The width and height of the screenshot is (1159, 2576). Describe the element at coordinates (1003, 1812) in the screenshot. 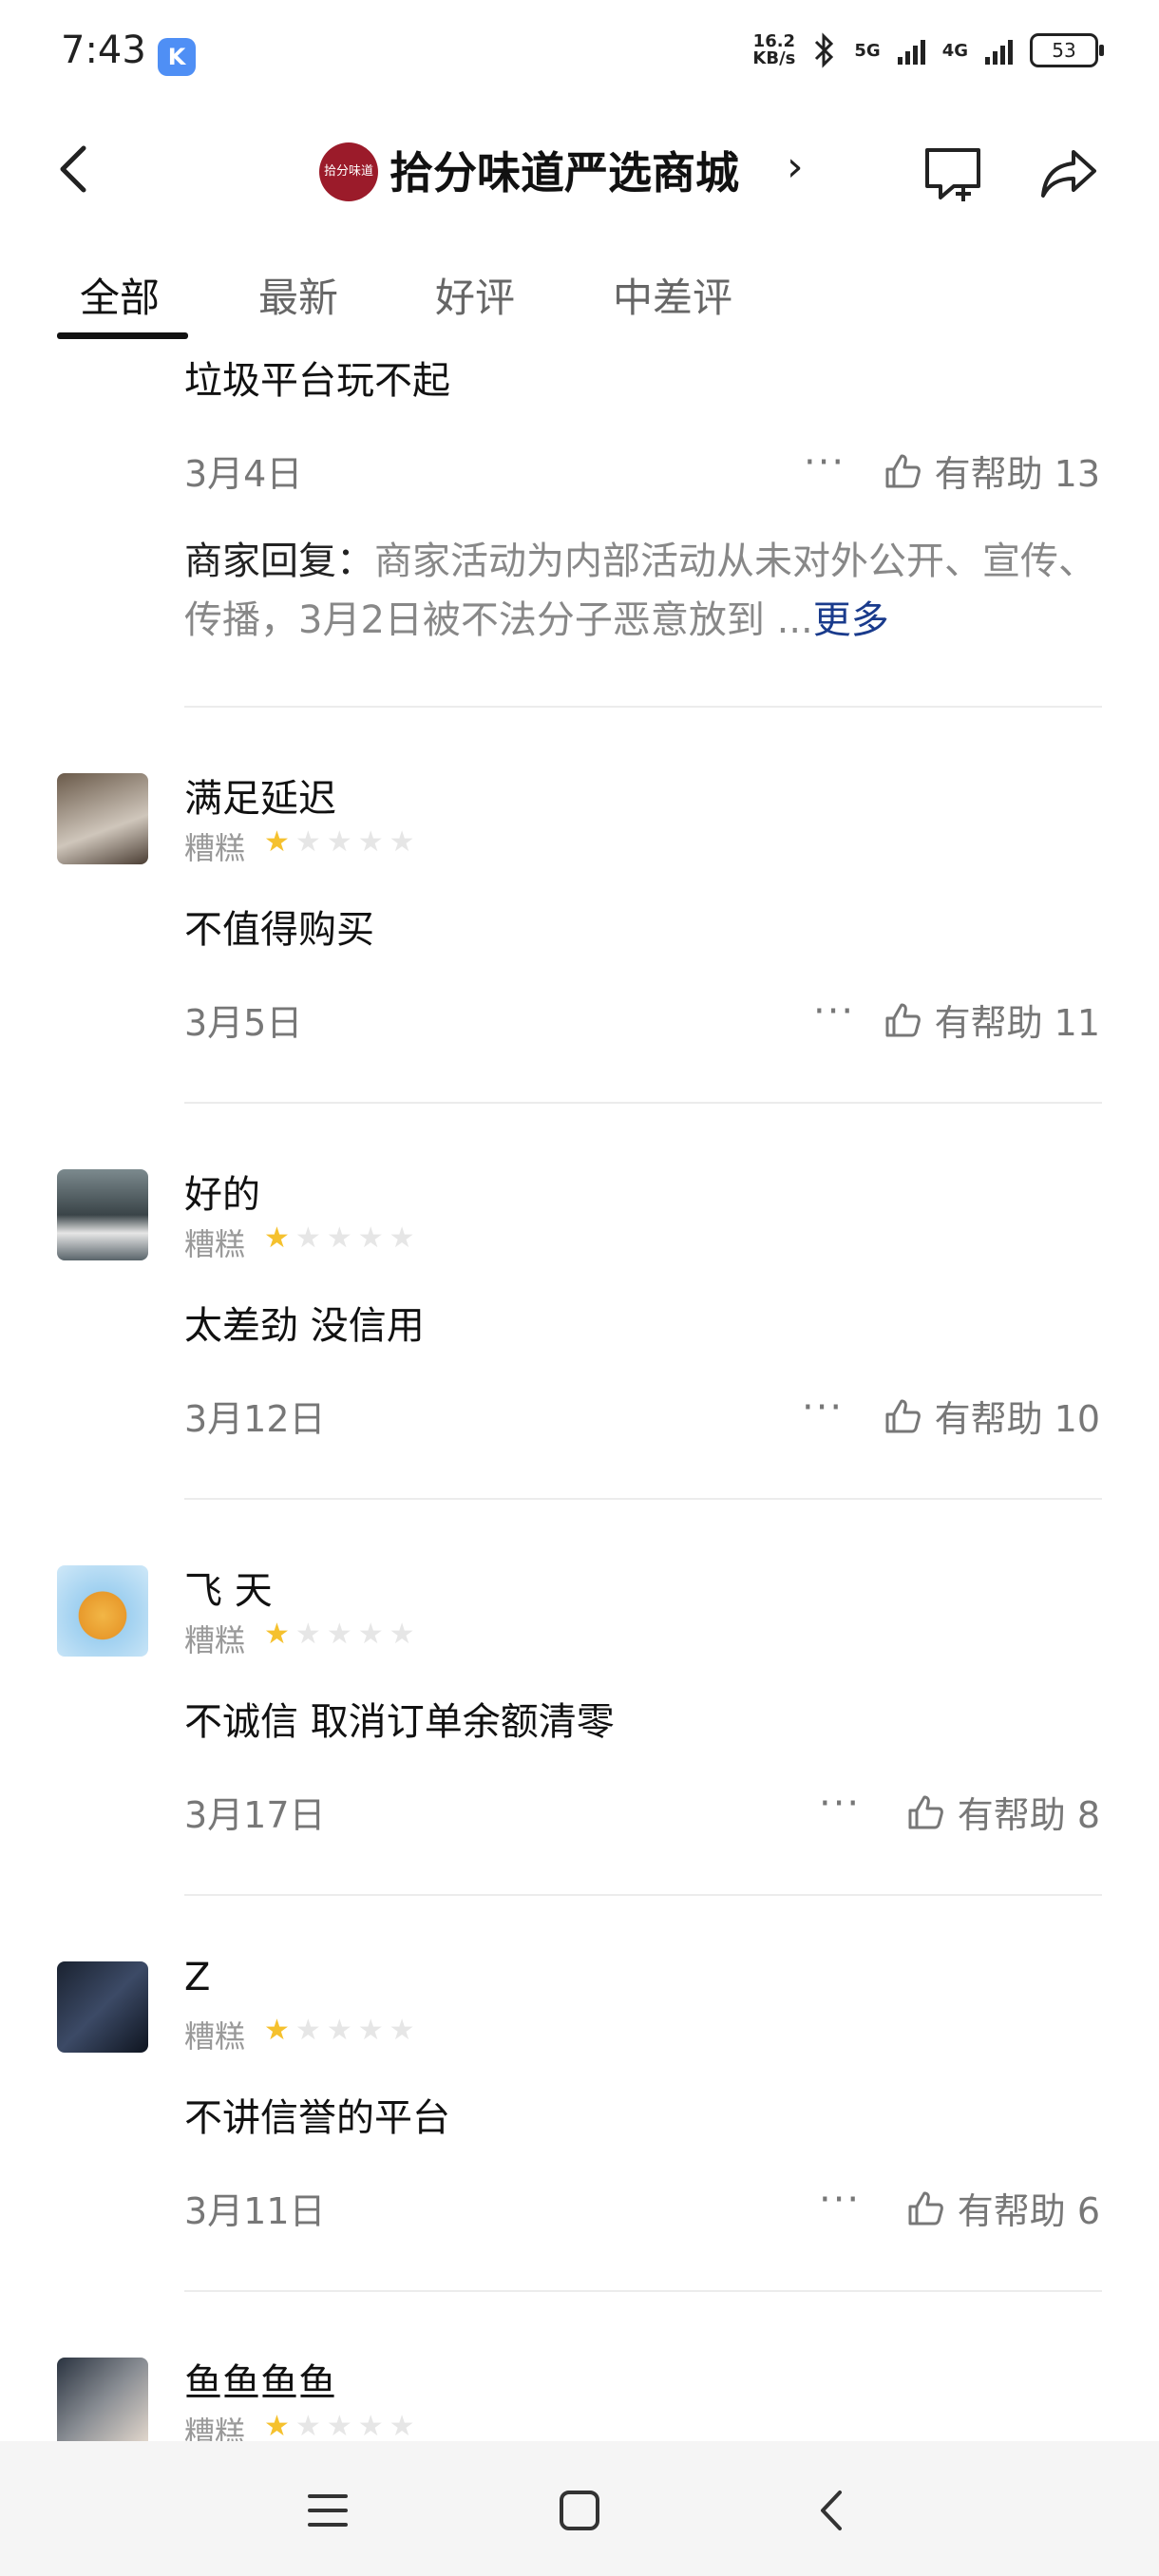

I see `helpful-button: 有帮助 8` at that location.